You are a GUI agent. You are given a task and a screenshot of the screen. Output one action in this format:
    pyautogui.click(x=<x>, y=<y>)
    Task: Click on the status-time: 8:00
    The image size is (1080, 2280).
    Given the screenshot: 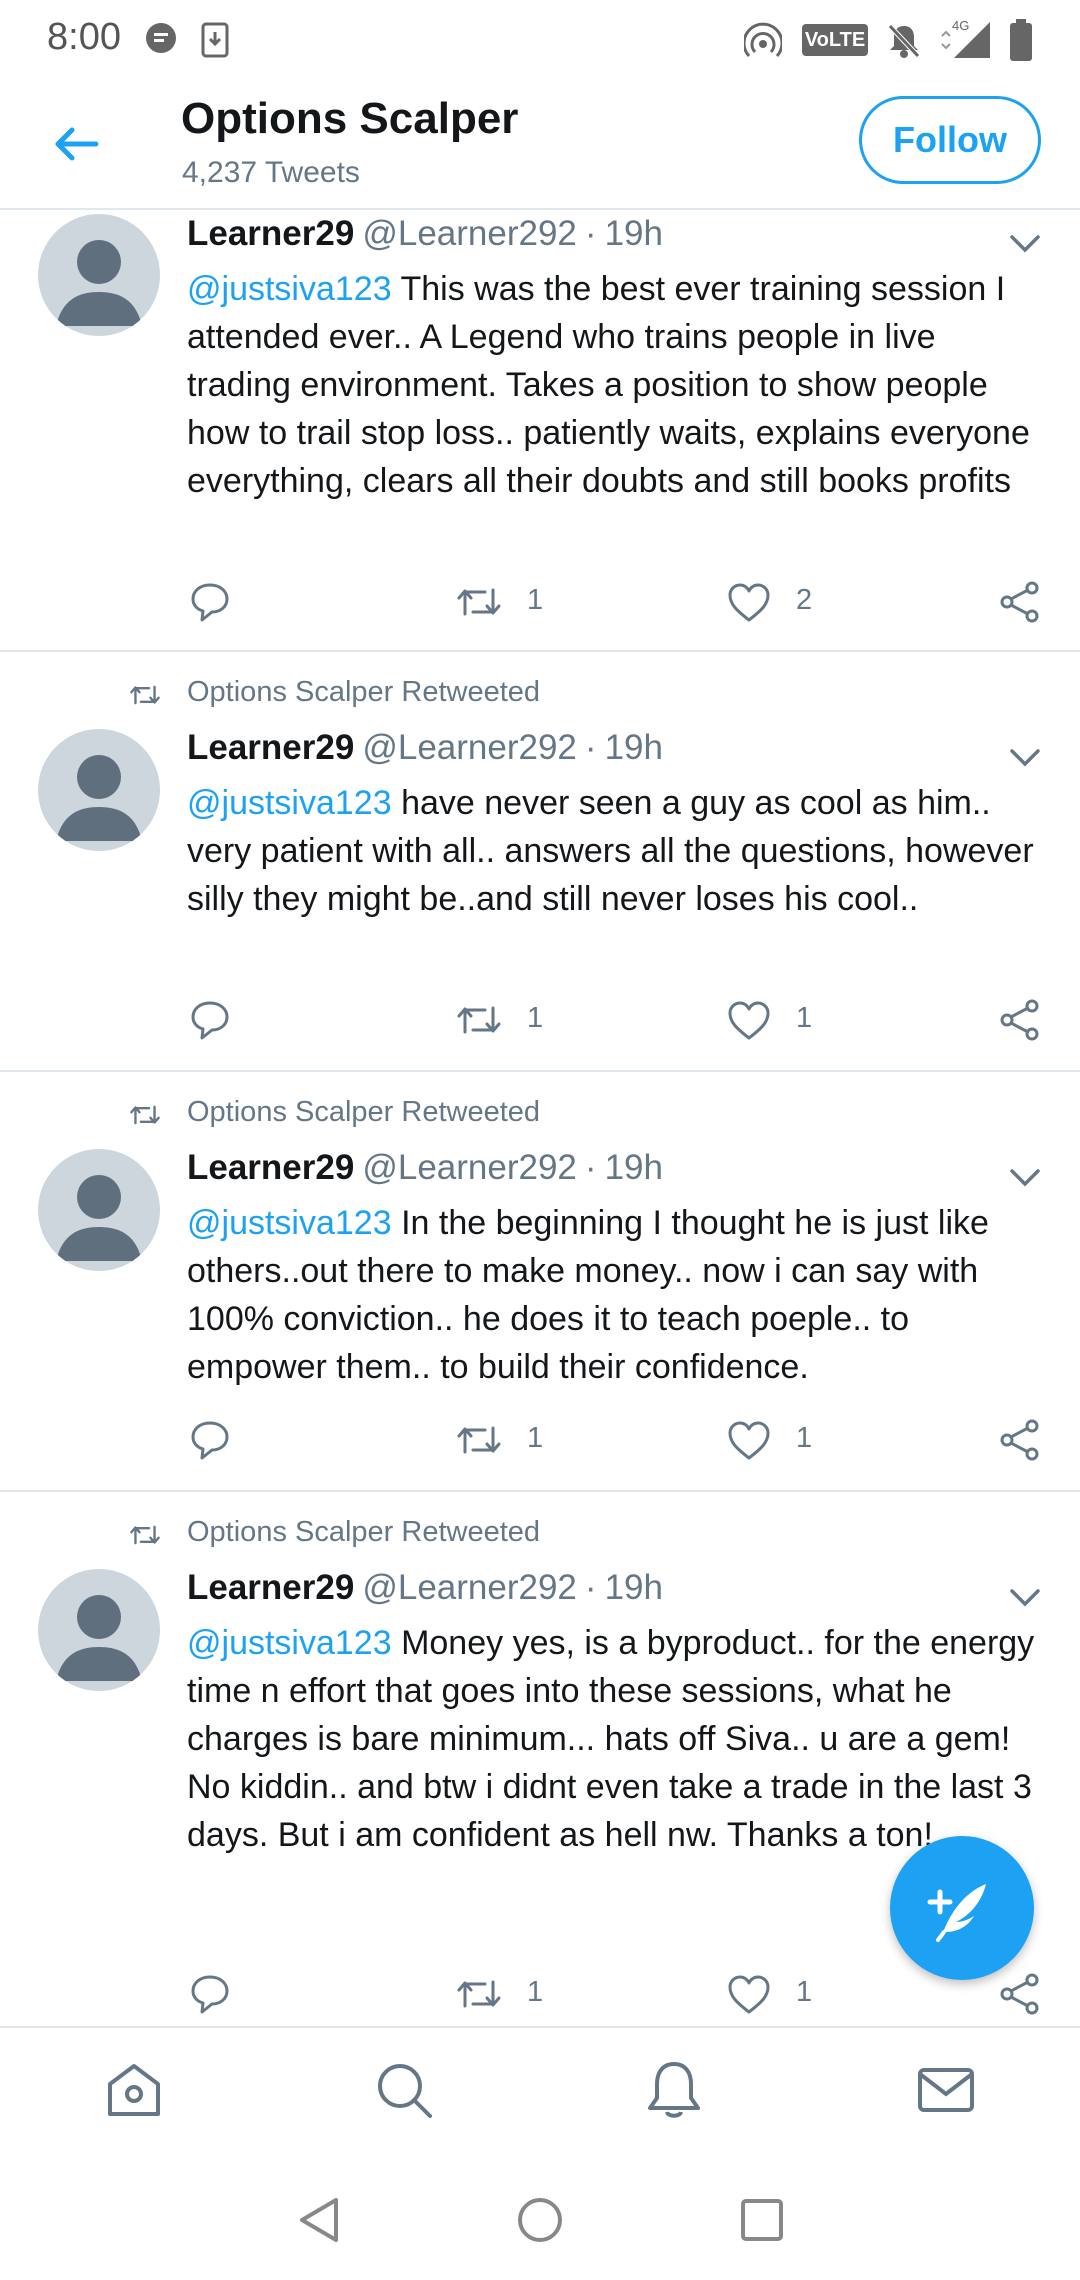 What is the action you would take?
    pyautogui.click(x=84, y=37)
    